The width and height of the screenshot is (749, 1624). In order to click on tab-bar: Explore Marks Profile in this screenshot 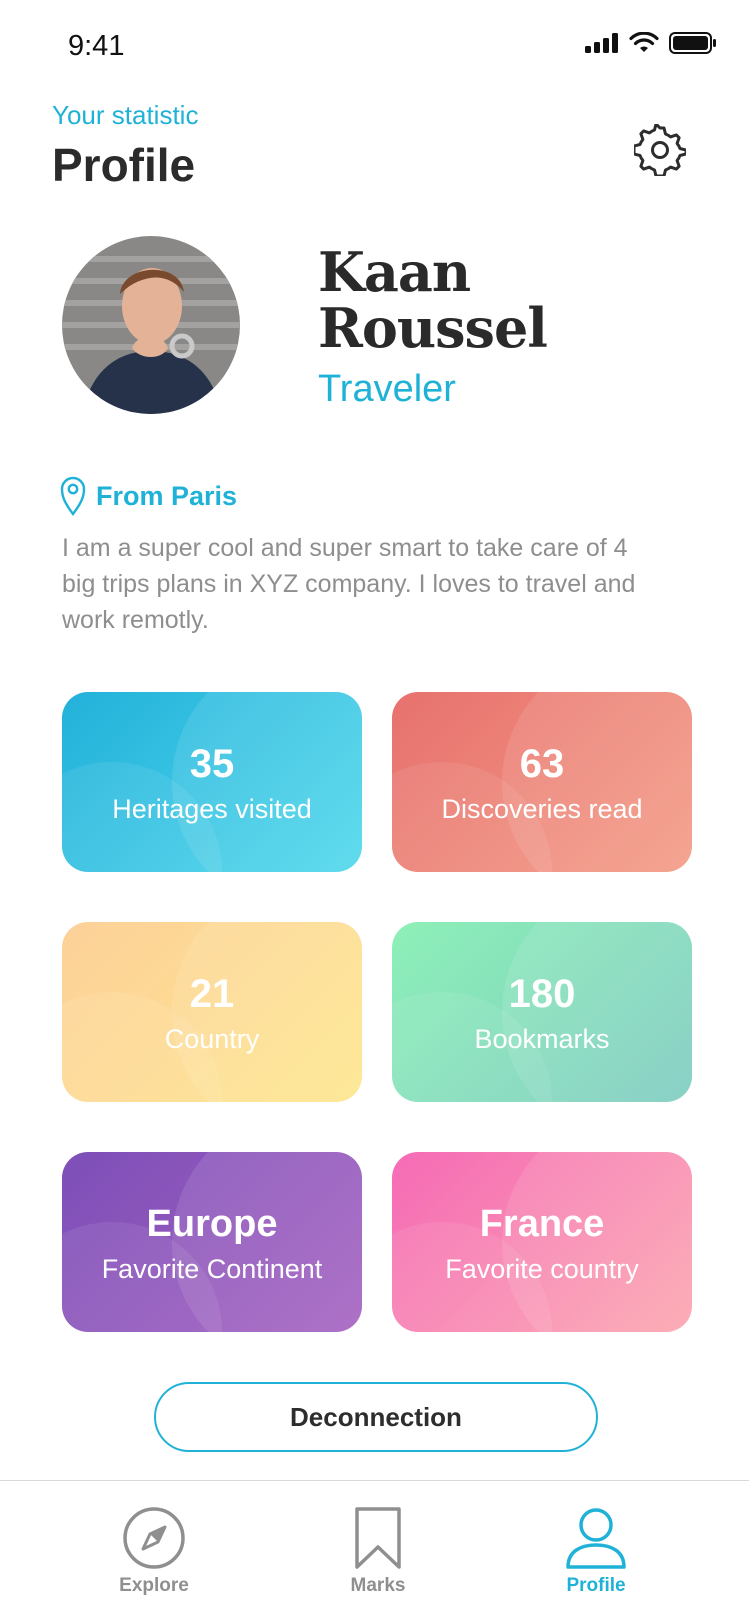, I will do `click(374, 1552)`.